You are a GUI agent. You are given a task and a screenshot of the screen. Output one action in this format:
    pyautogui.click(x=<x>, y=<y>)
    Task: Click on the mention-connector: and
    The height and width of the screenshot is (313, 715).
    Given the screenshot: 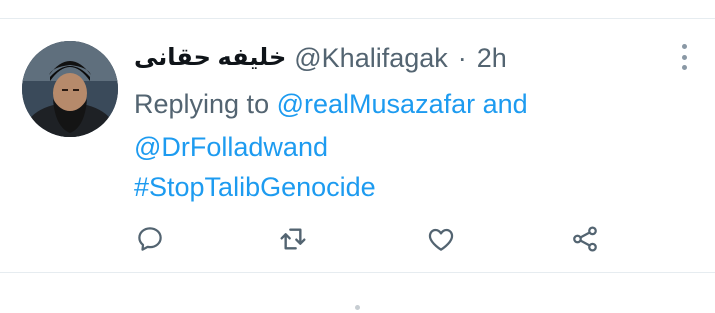 What is the action you would take?
    pyautogui.click(x=505, y=104)
    